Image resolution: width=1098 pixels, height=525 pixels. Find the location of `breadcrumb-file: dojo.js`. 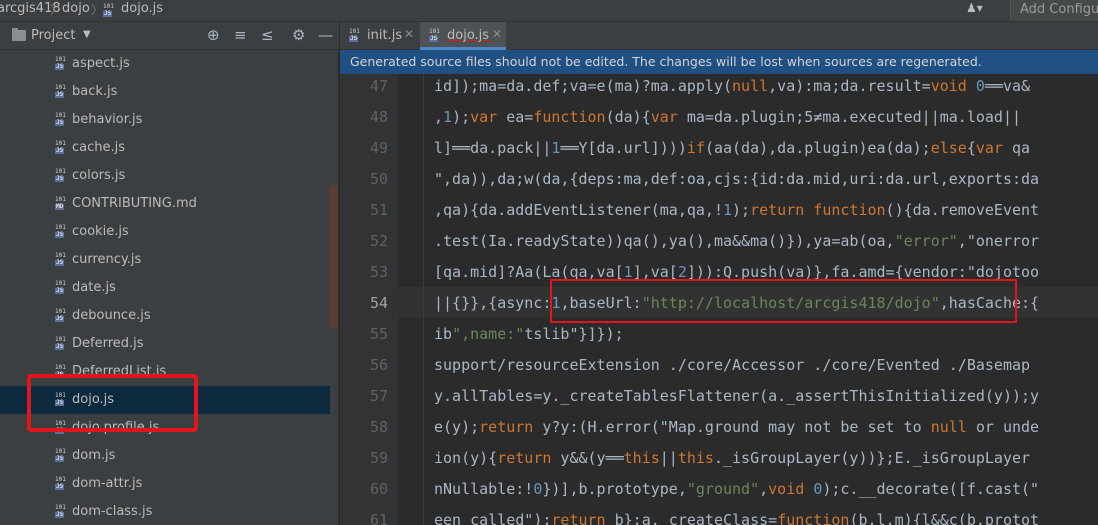

breadcrumb-file: dojo.js is located at coordinates (142, 8).